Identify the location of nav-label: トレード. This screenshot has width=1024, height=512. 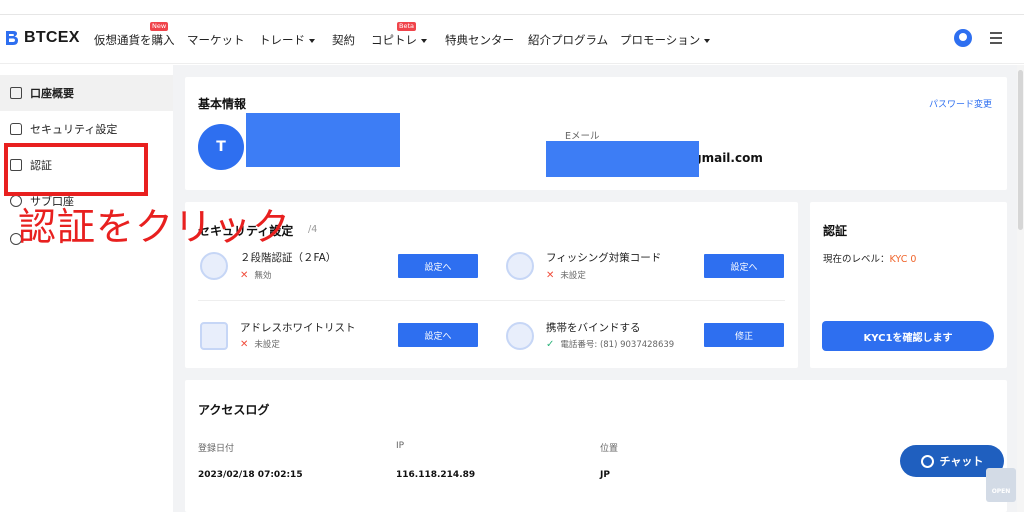
(282, 40).